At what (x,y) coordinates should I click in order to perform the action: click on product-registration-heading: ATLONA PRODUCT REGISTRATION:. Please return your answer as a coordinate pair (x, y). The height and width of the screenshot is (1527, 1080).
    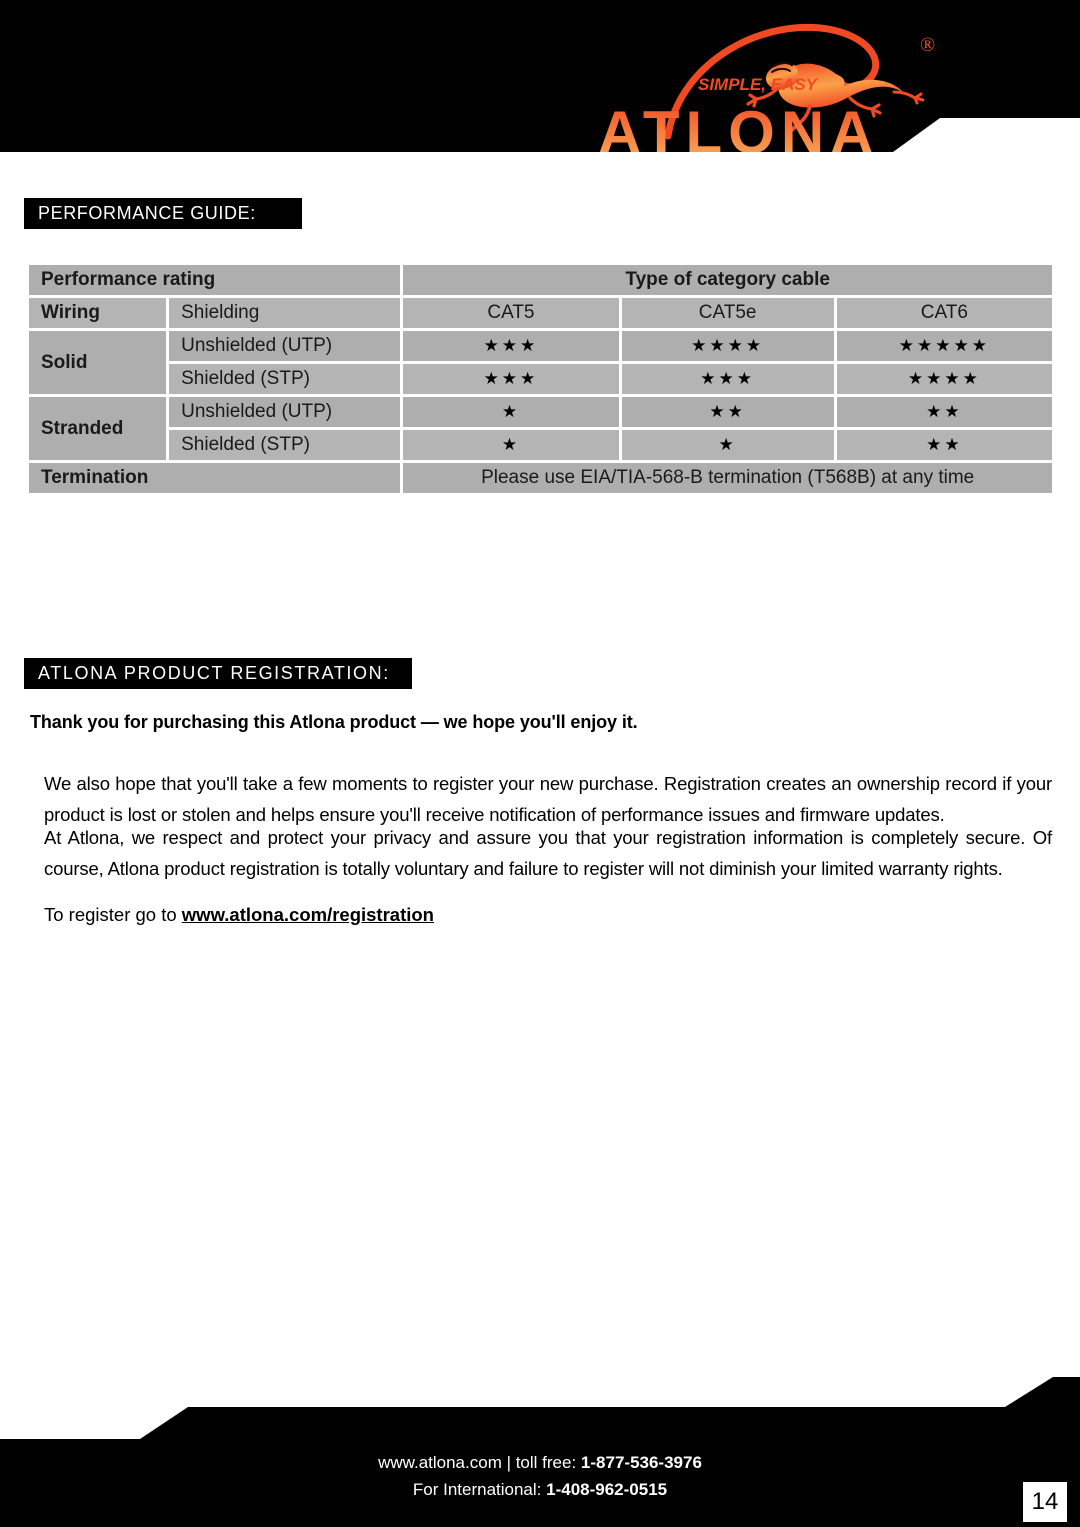
    Looking at the image, I should click on (218, 673).